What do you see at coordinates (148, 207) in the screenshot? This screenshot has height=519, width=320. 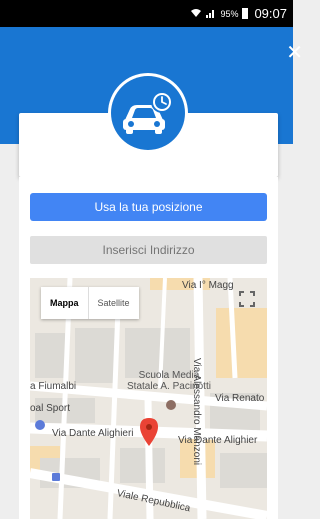 I see `use-location-button: Usa la tua posizione` at bounding box center [148, 207].